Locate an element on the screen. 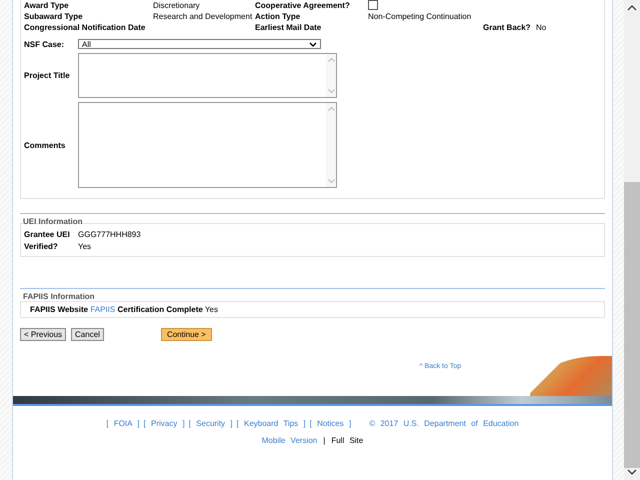  mobile-version-link: Mobile Version is located at coordinates (290, 440).